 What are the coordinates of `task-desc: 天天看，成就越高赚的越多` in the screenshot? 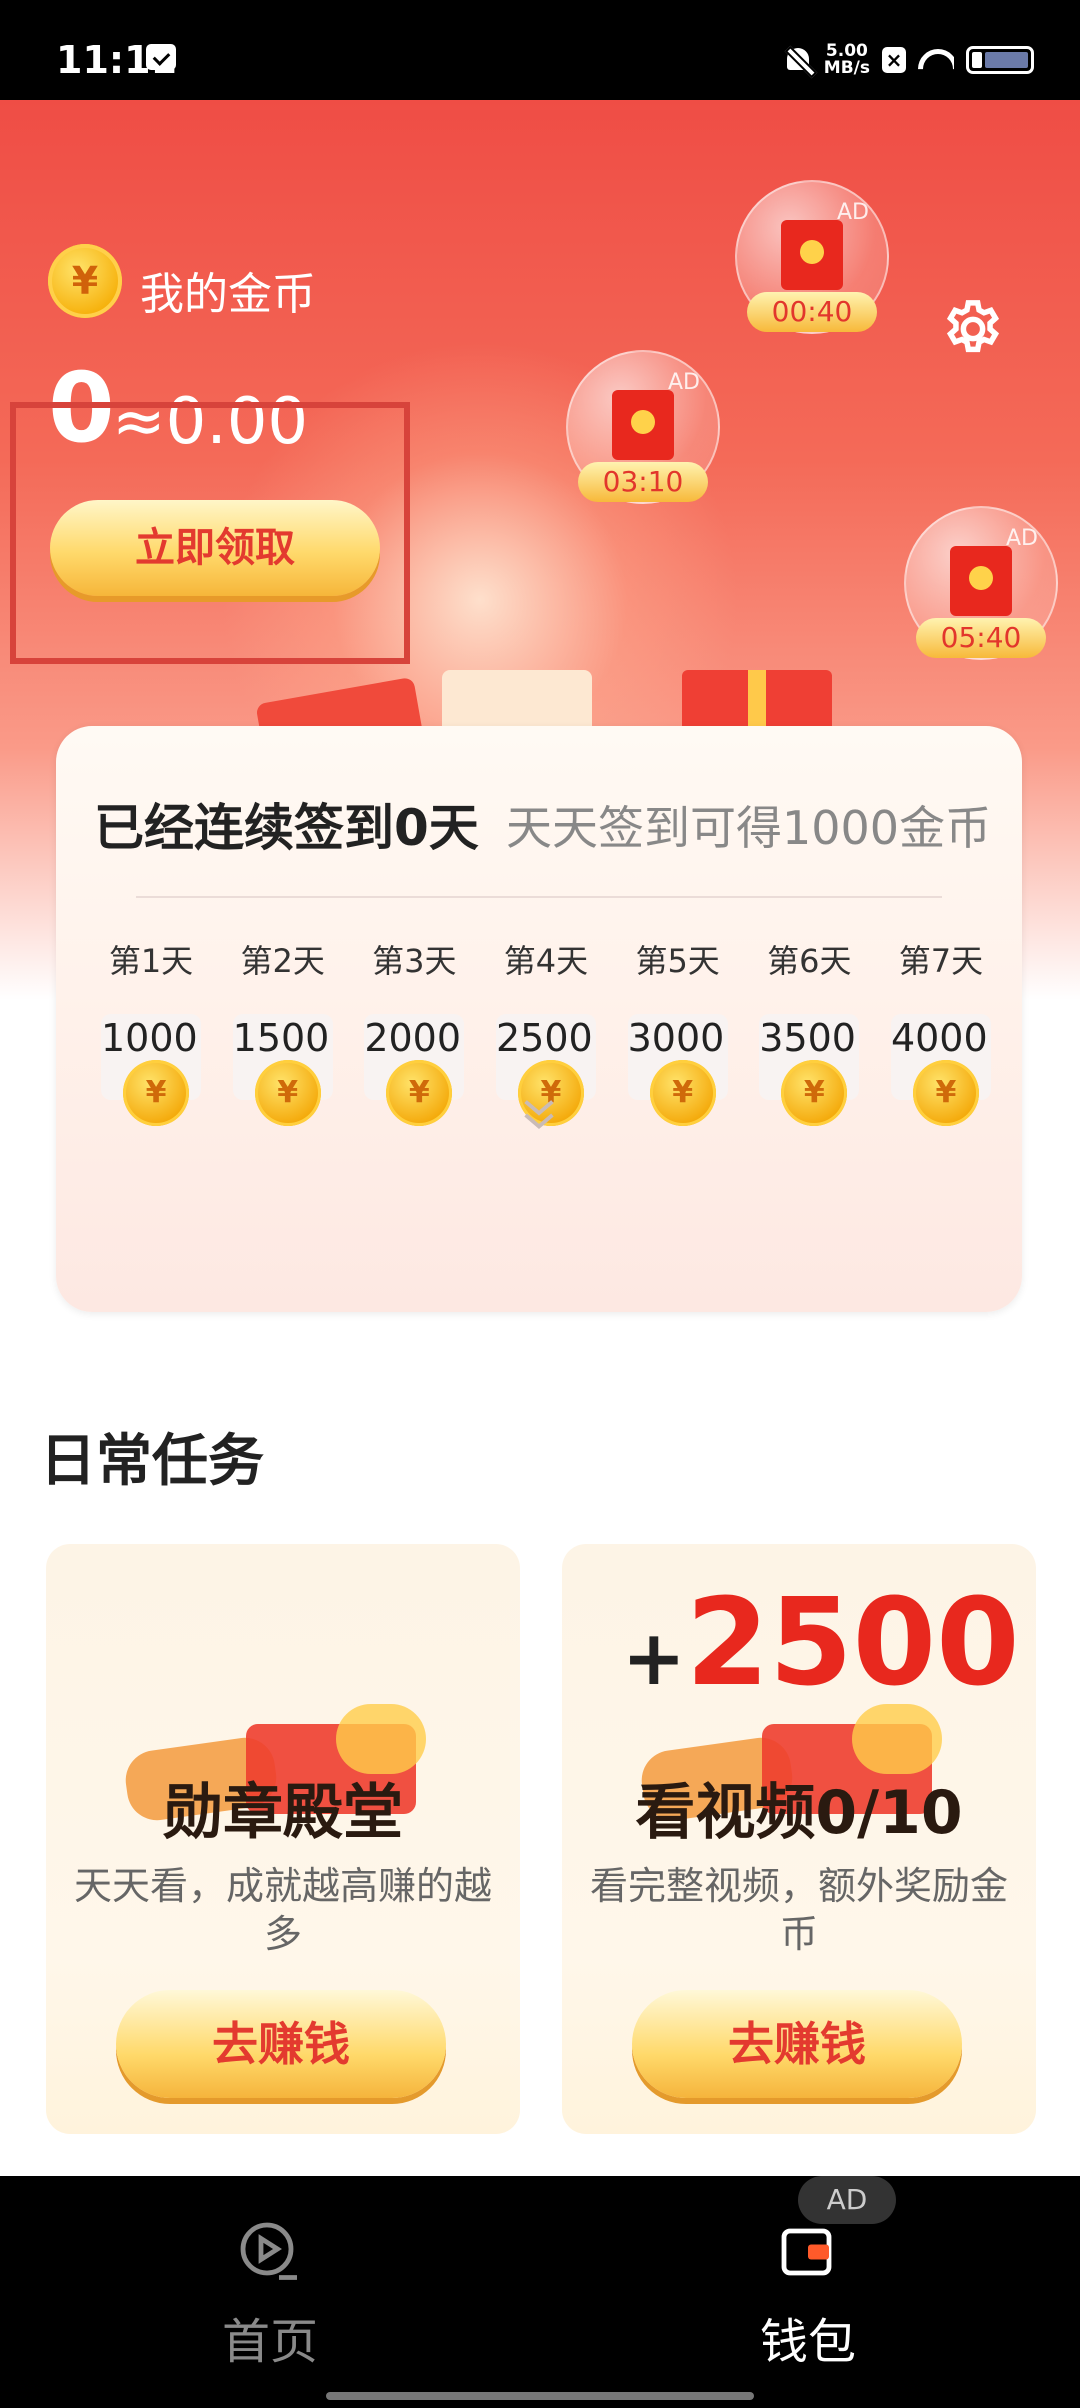 It's located at (282, 1910).